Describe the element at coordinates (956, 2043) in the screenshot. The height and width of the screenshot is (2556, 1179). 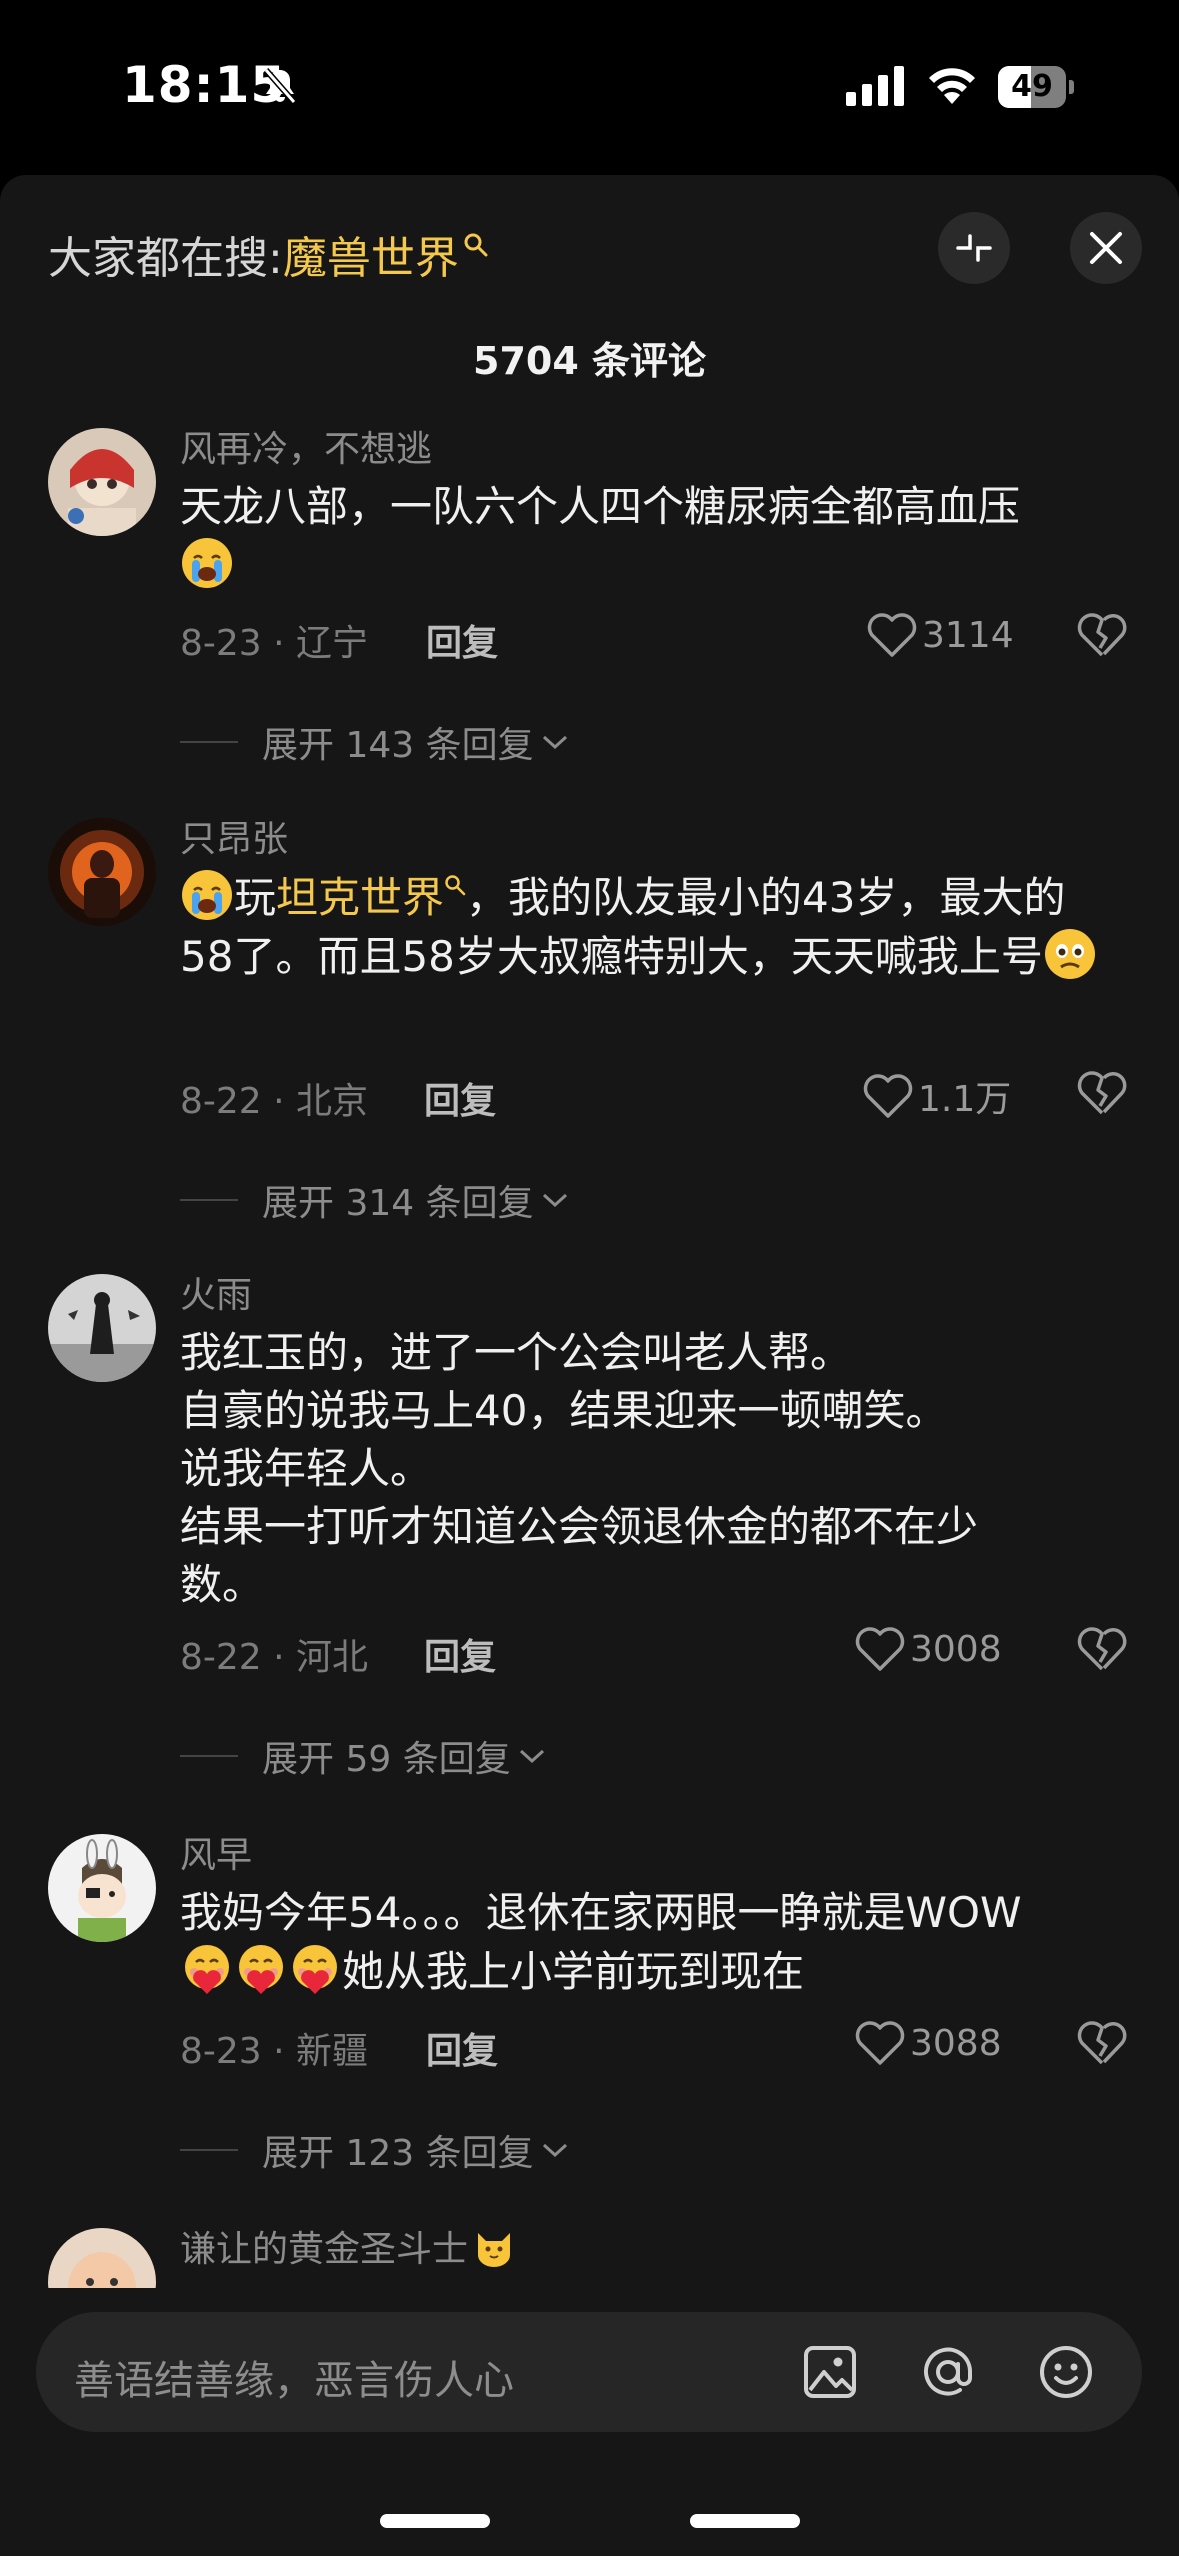
I see `like-count: 3088` at that location.